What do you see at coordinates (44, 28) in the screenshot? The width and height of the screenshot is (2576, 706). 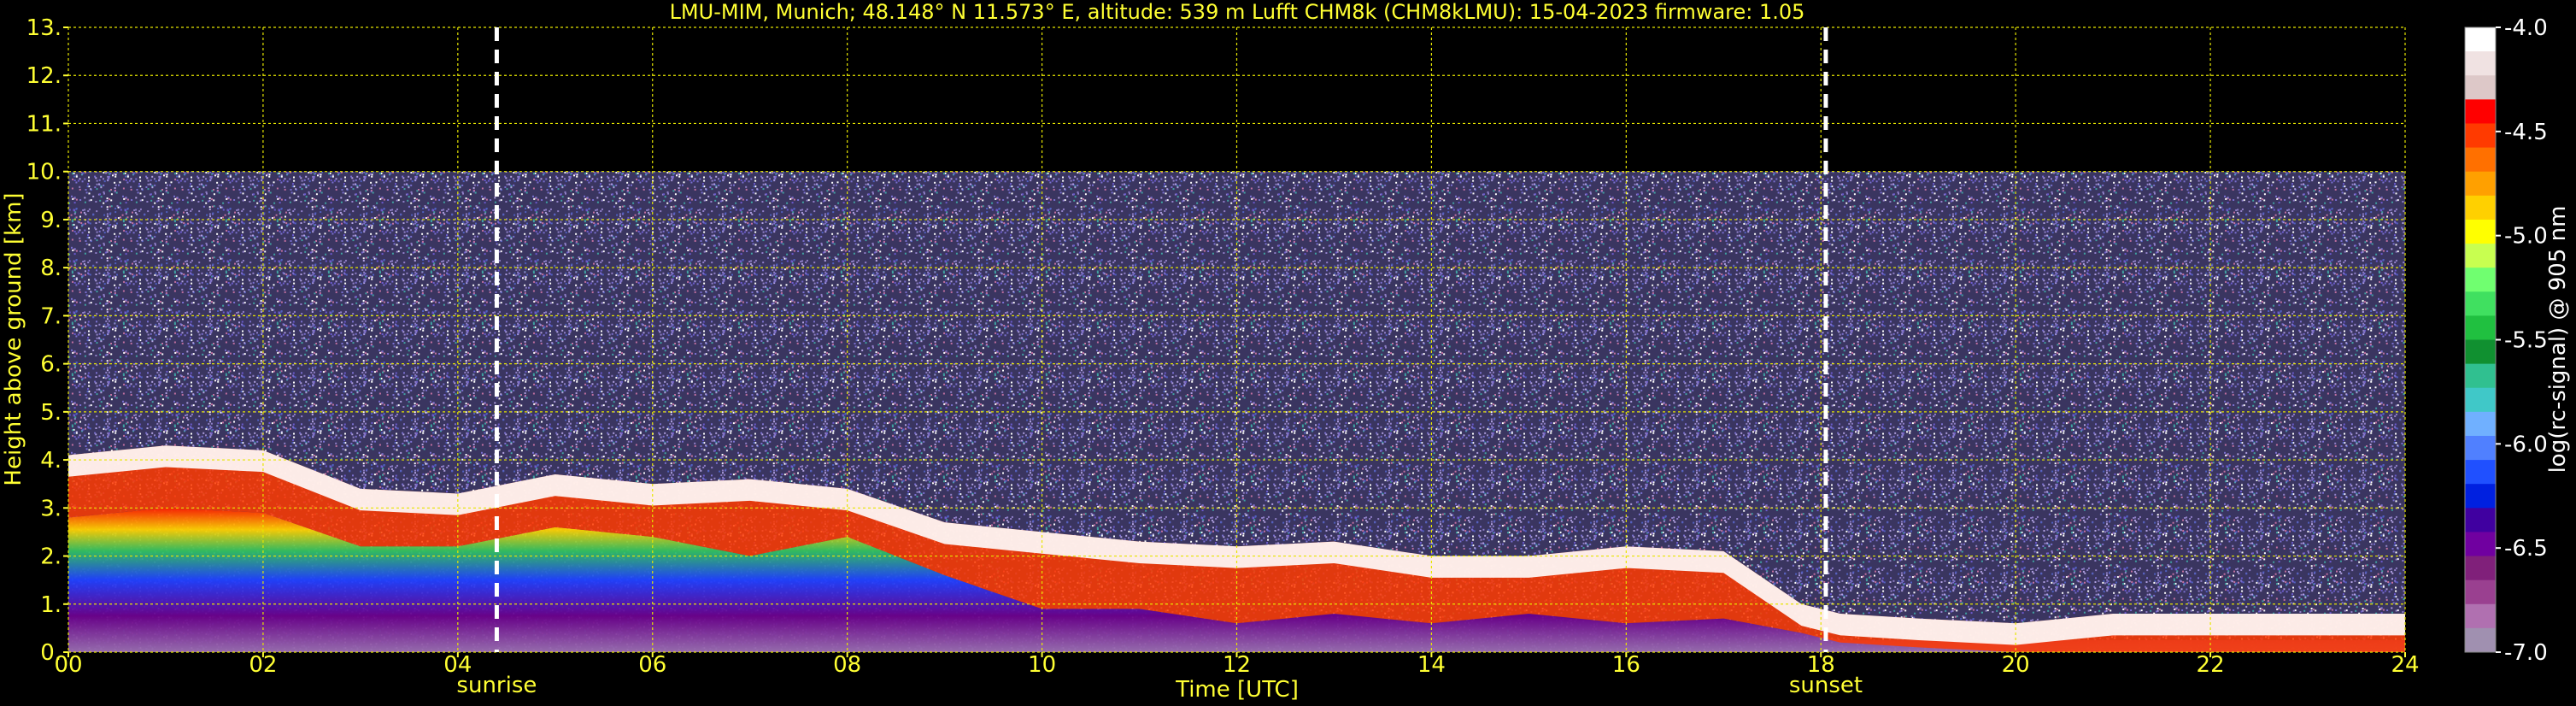 I see `y-tick-label: 13.` at bounding box center [44, 28].